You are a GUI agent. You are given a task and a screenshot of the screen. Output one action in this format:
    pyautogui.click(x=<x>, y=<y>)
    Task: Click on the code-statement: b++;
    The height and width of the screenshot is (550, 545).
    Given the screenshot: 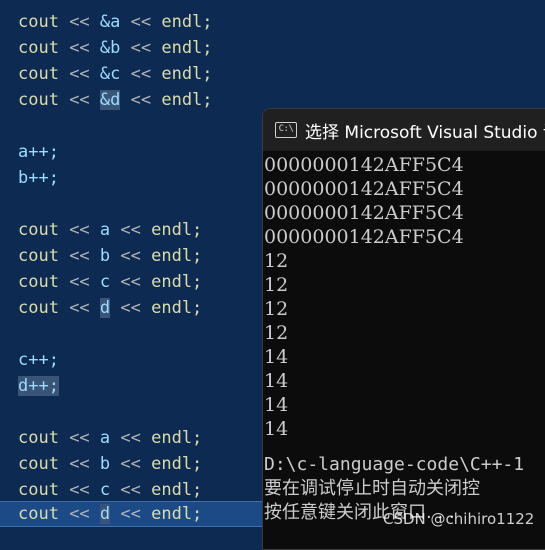 What is the action you would take?
    pyautogui.click(x=38, y=178)
    